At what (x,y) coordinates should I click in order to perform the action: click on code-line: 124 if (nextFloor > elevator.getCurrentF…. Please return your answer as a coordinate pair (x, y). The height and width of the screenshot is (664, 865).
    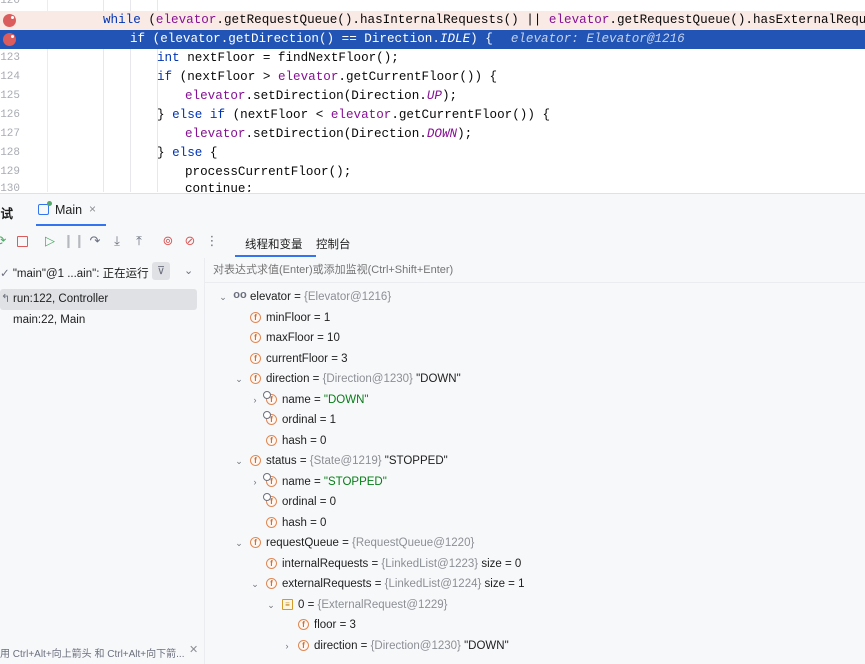
    Looking at the image, I should click on (432, 77).